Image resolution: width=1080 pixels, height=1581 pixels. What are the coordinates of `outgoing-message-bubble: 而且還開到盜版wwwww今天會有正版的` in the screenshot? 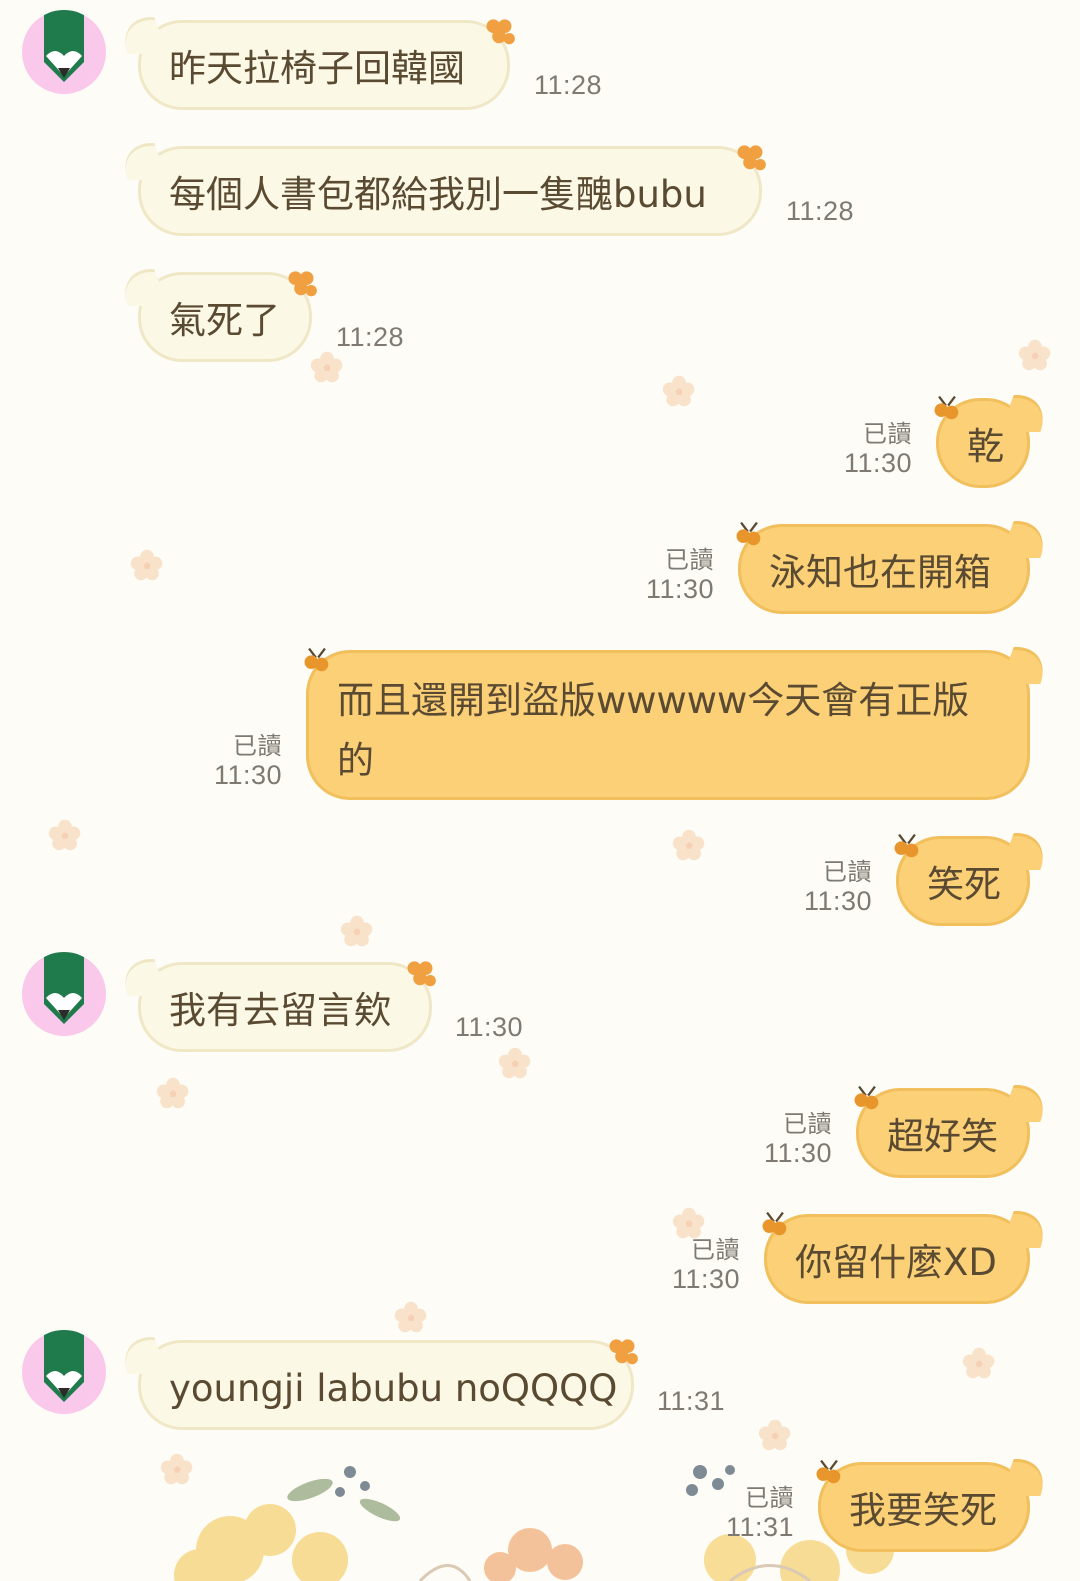 It's located at (668, 725).